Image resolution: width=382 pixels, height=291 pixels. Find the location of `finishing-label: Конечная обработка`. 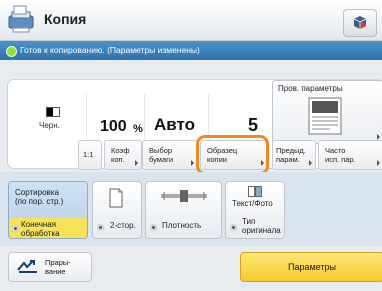

finishing-label: Конечная обработка is located at coordinates (48, 228).